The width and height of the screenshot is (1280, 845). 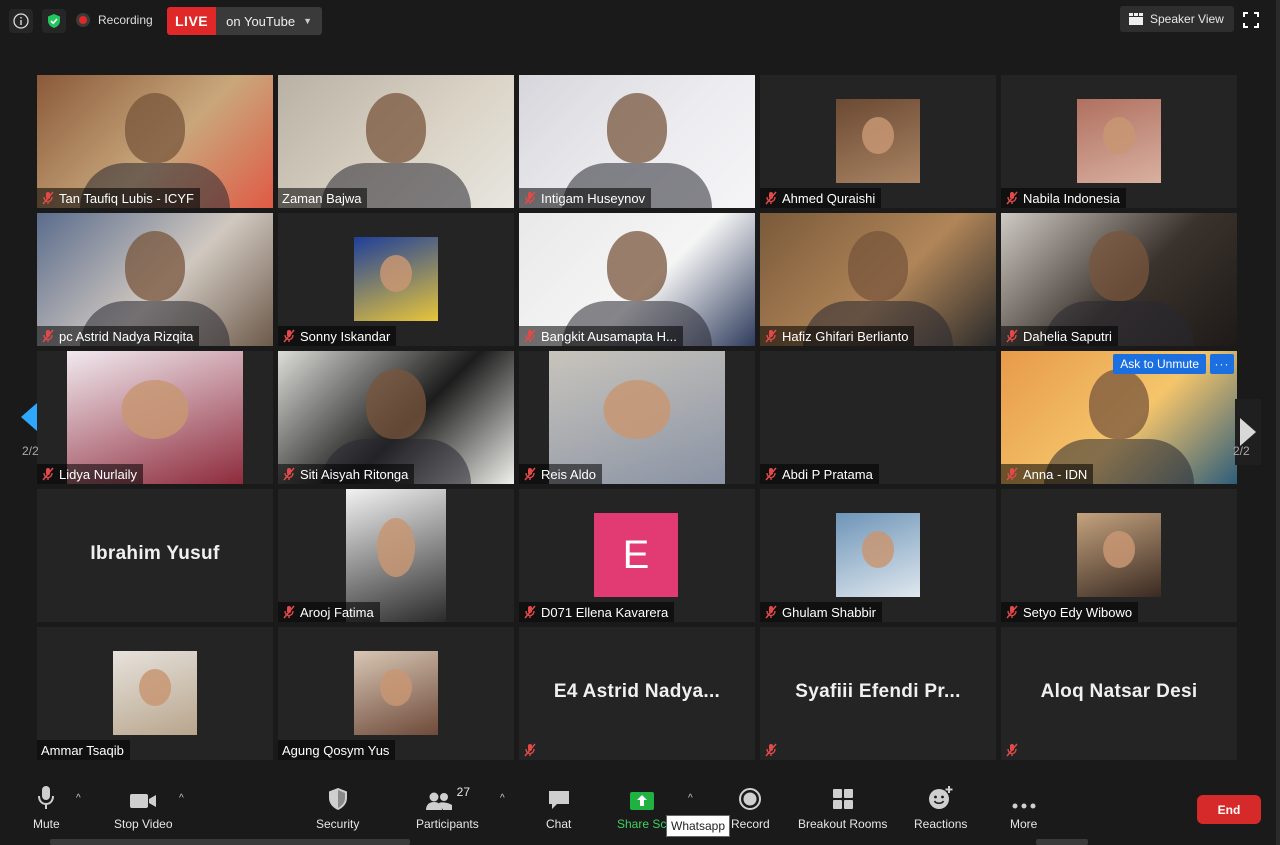 I want to click on reactions-label: Reactions, so click(x=941, y=824).